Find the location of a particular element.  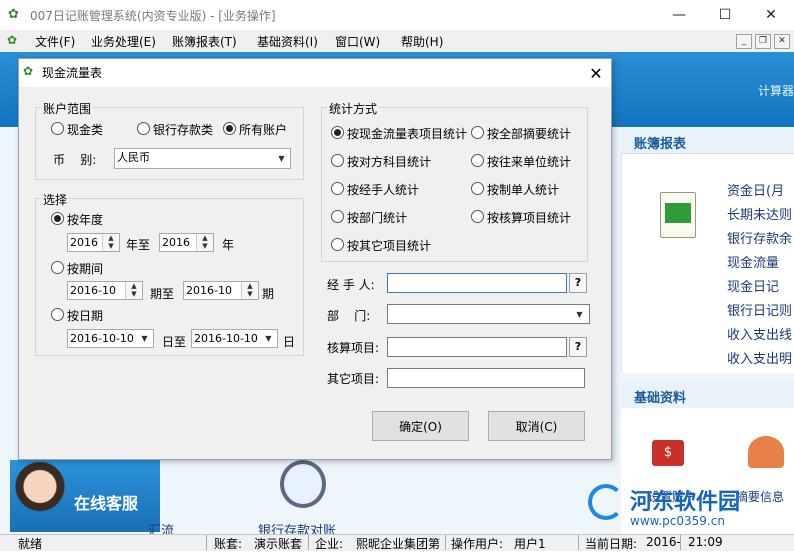

currency-label: 币 别: is located at coordinates (75, 160).